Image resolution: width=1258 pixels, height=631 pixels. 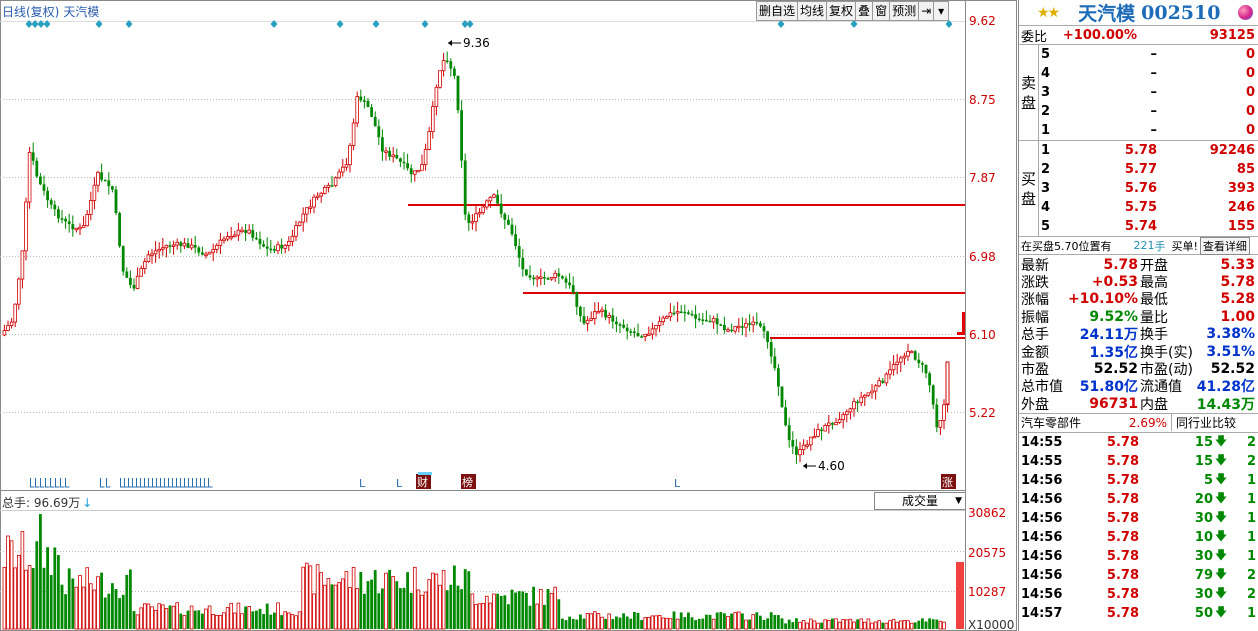 What do you see at coordinates (30, 12) in the screenshot?
I see `chart-type-label: 日线(复权)` at bounding box center [30, 12].